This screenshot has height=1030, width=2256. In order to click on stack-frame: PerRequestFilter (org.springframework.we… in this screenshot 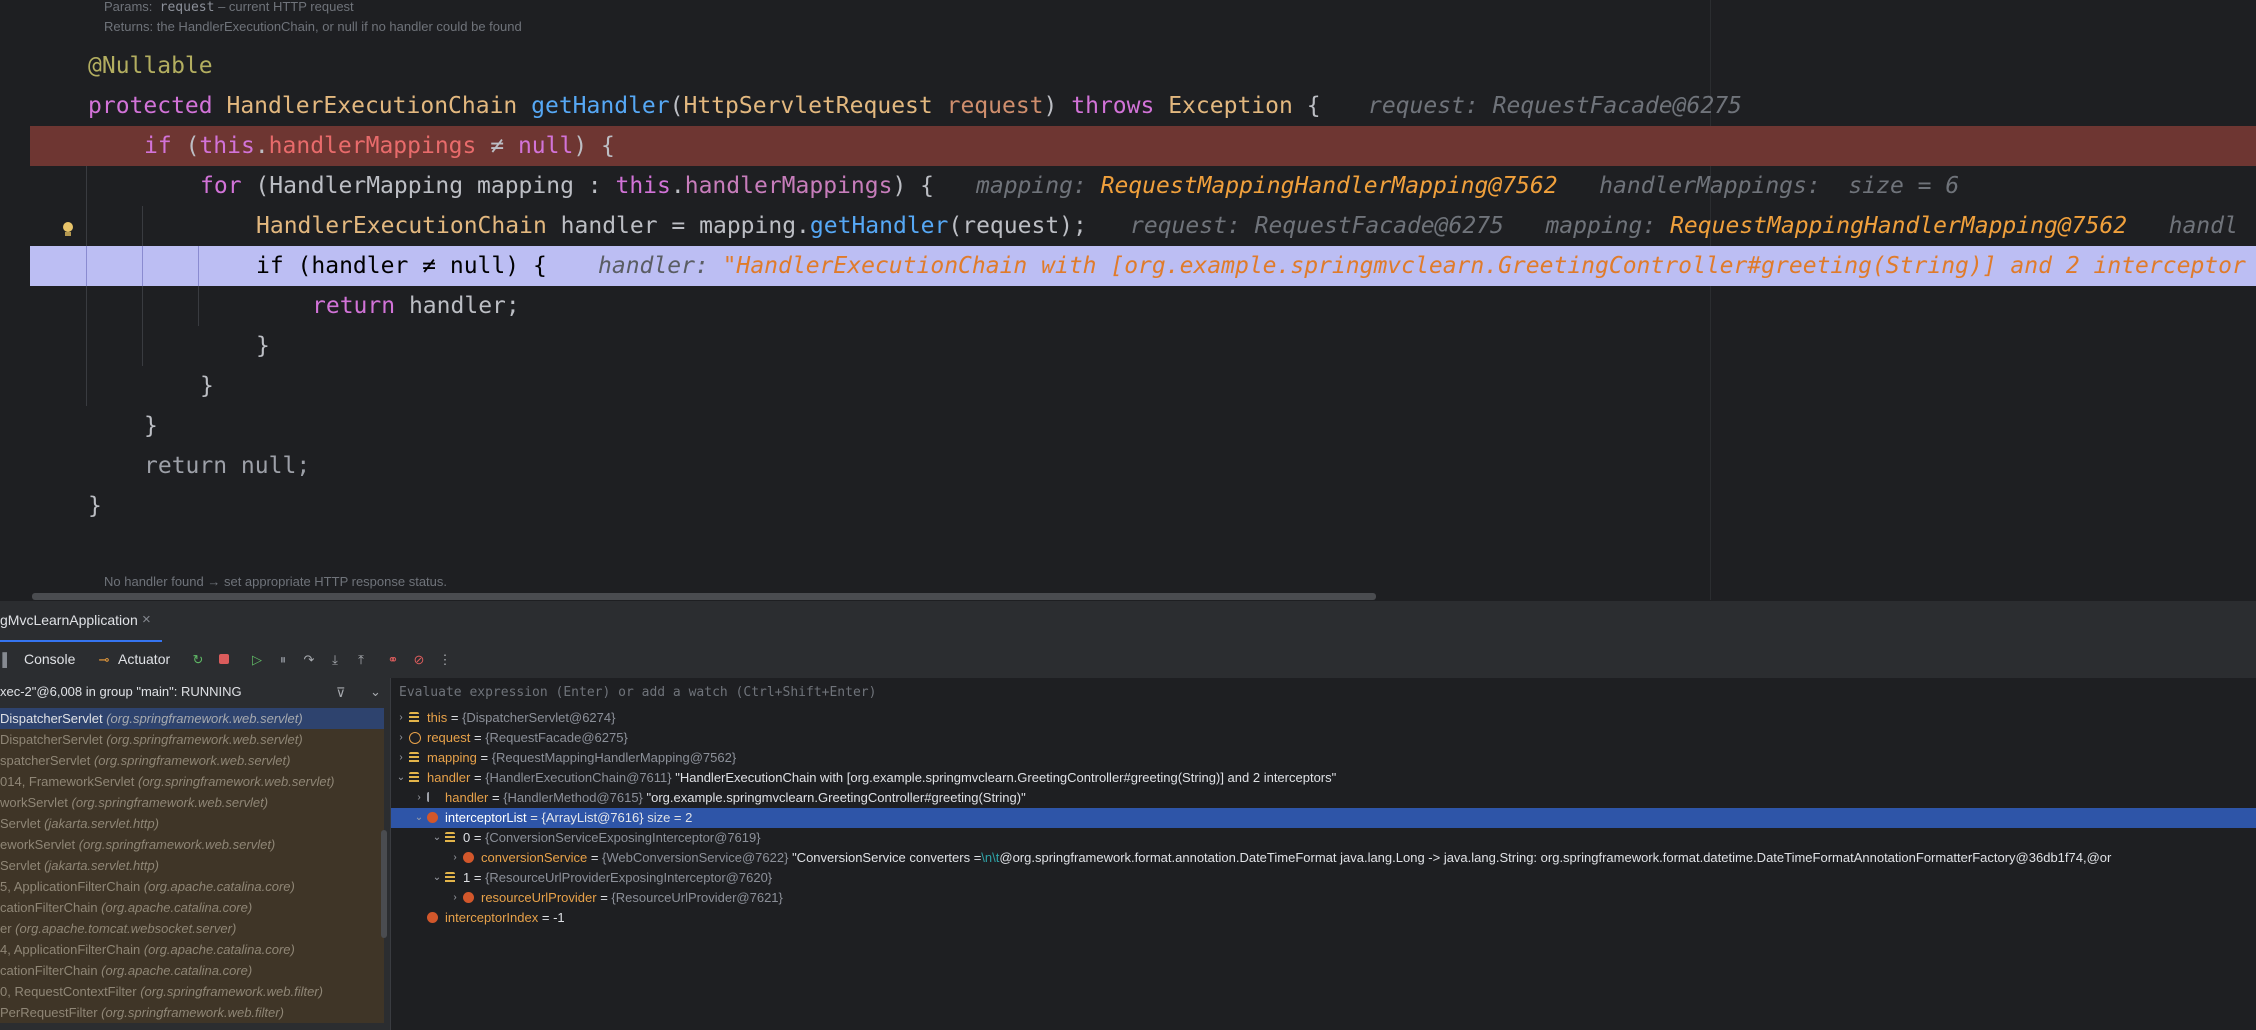, I will do `click(192, 1012)`.